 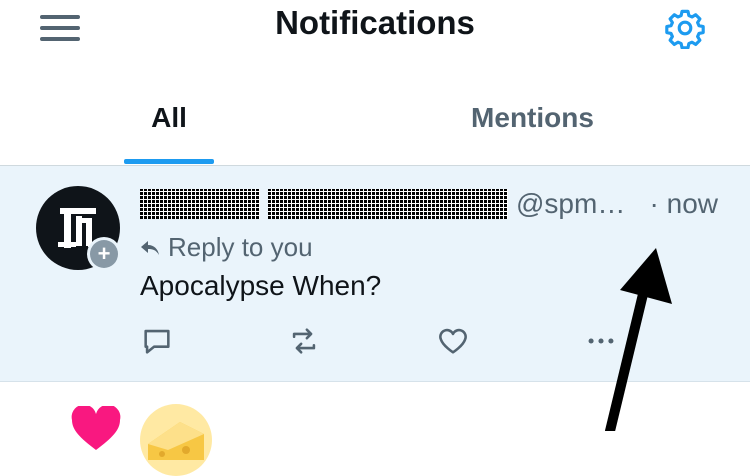 I want to click on retweet-icon, so click(x=304, y=341).